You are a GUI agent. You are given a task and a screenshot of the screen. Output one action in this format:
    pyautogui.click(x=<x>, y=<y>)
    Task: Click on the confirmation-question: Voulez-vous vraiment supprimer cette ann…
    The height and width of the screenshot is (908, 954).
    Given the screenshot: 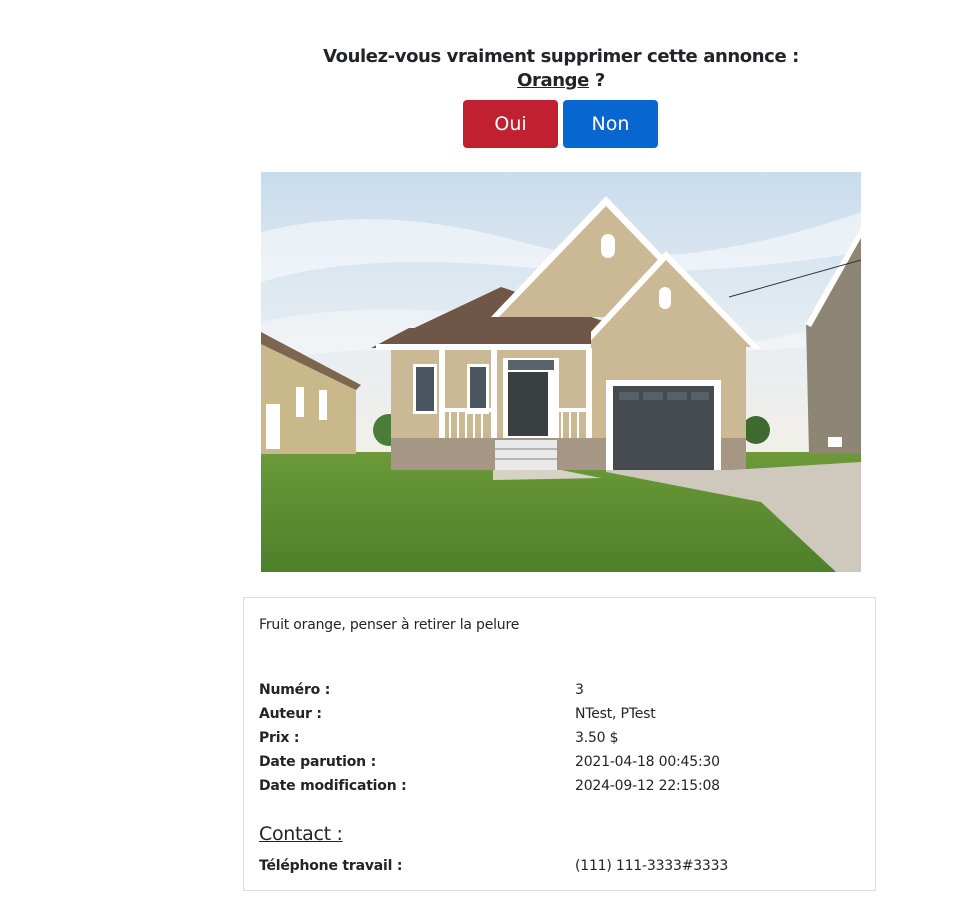 What is the action you would take?
    pyautogui.click(x=561, y=56)
    